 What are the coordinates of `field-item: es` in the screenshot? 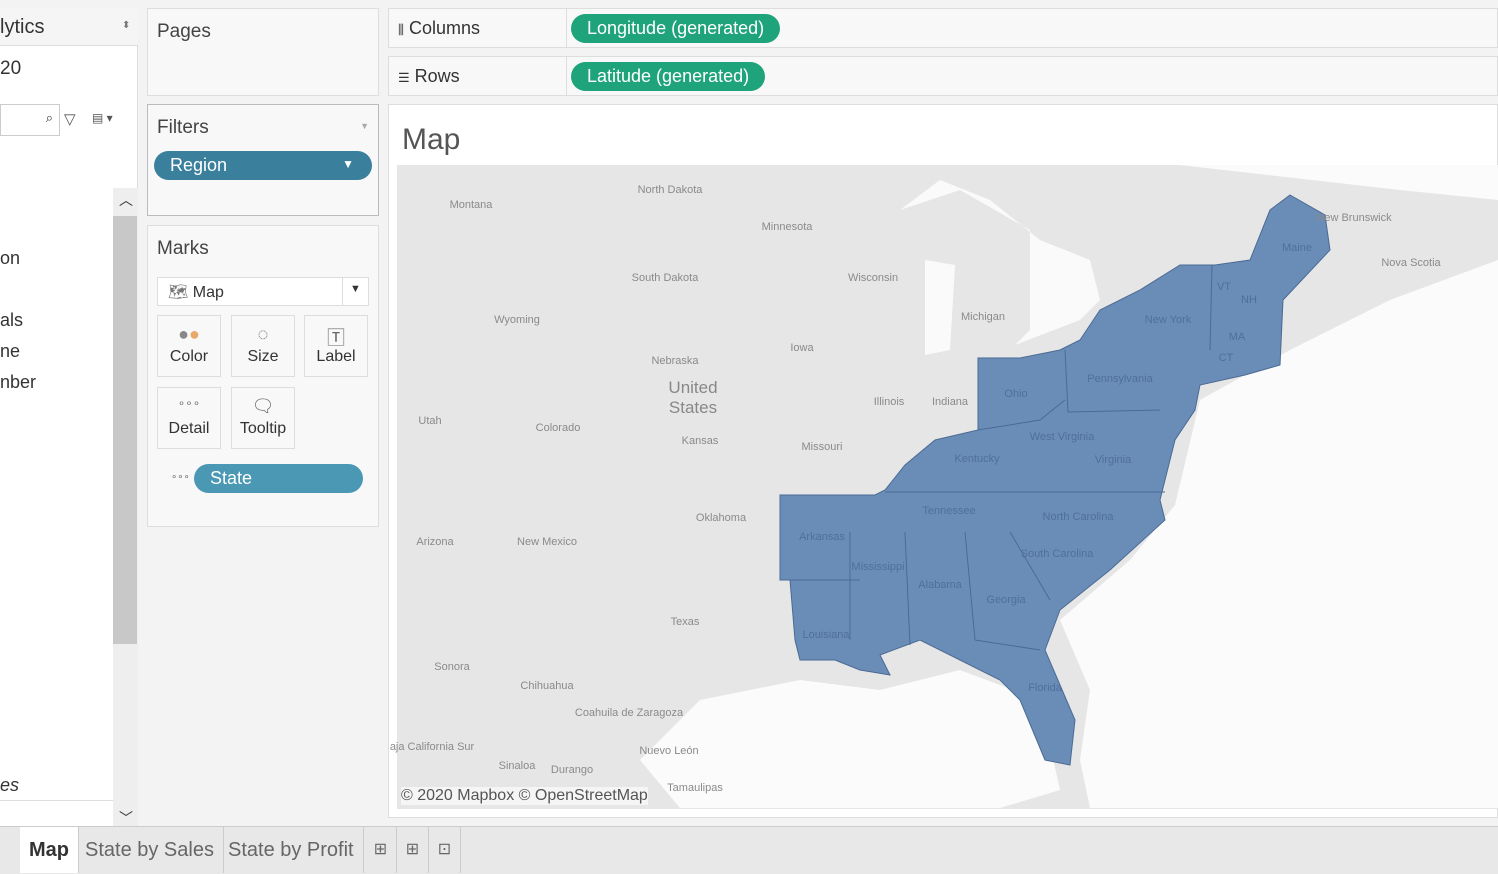 It's located at (9, 785).